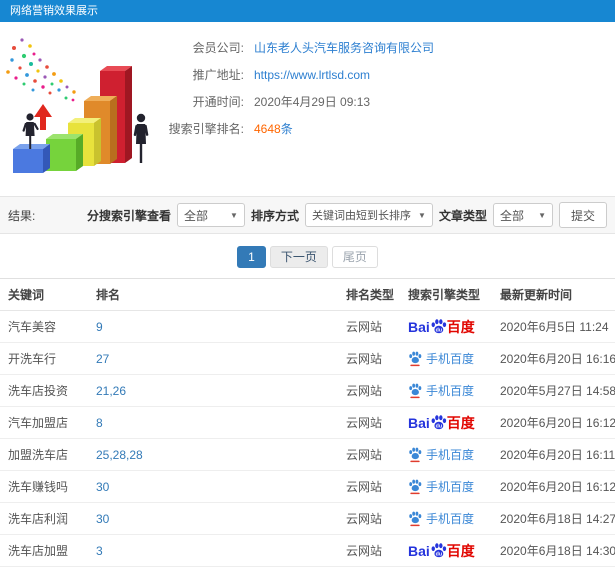 Image resolution: width=615 pixels, height=567 pixels. Describe the element at coordinates (312, 75) in the screenshot. I see `promotion-url-link: https://www.lrtlsd.com` at that location.